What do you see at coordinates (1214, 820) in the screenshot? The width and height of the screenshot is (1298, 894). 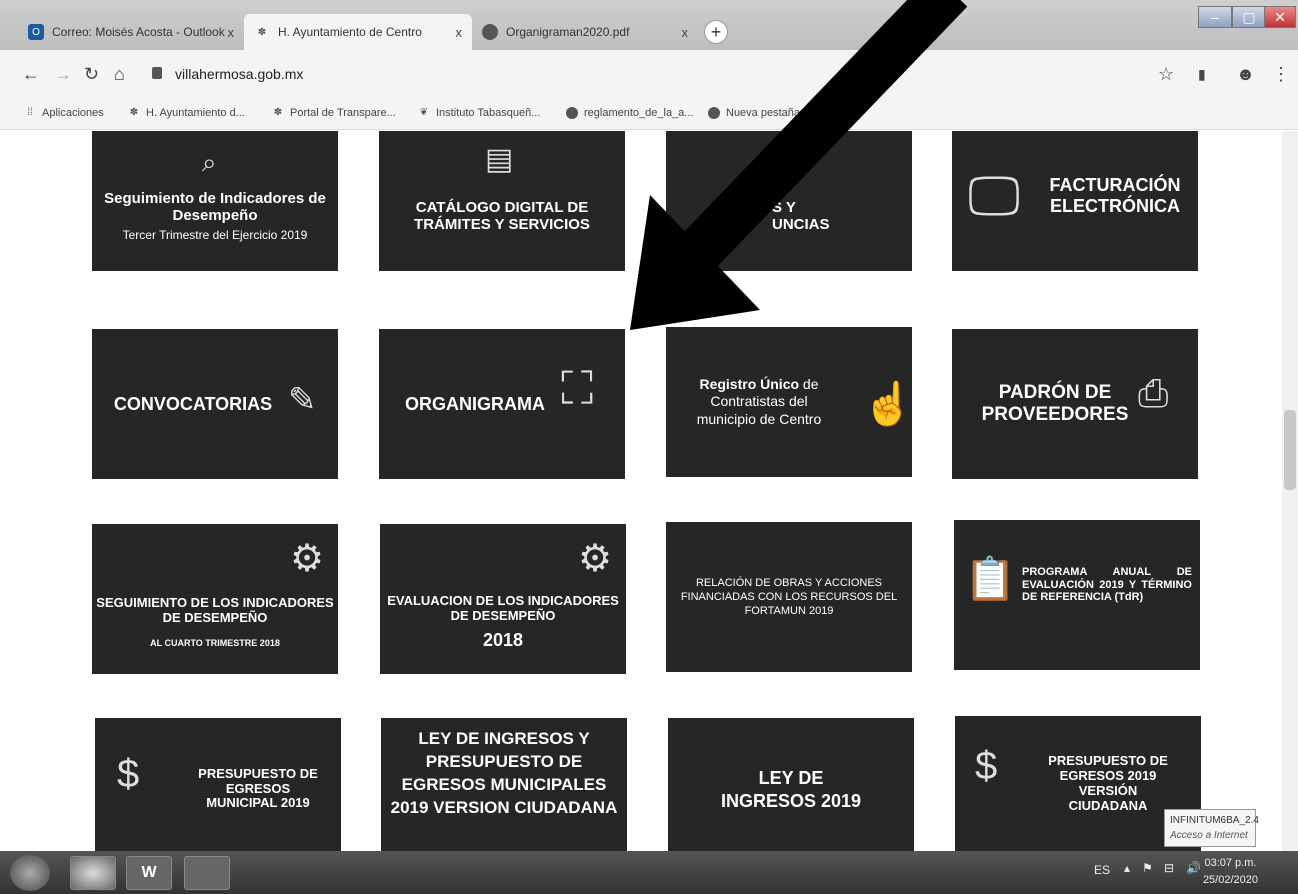 I see `tooltip-title: INFINITUM6BA_2.4` at bounding box center [1214, 820].